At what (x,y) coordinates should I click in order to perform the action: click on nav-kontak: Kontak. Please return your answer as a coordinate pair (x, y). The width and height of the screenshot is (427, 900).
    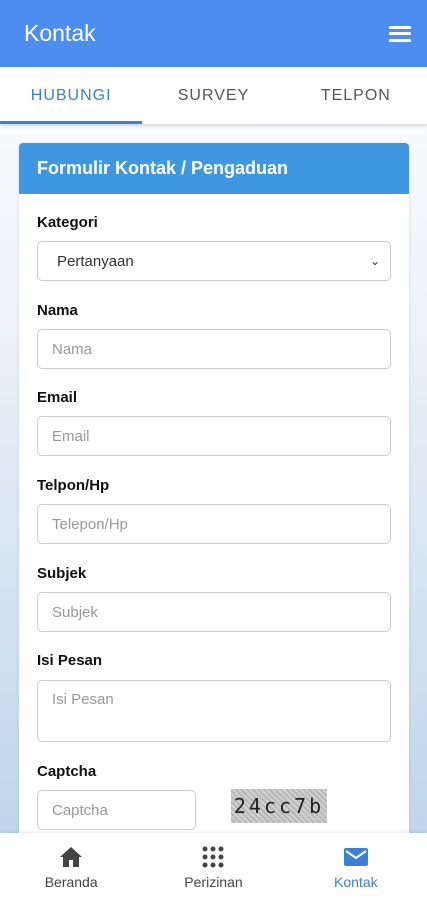
    Looking at the image, I should click on (356, 866).